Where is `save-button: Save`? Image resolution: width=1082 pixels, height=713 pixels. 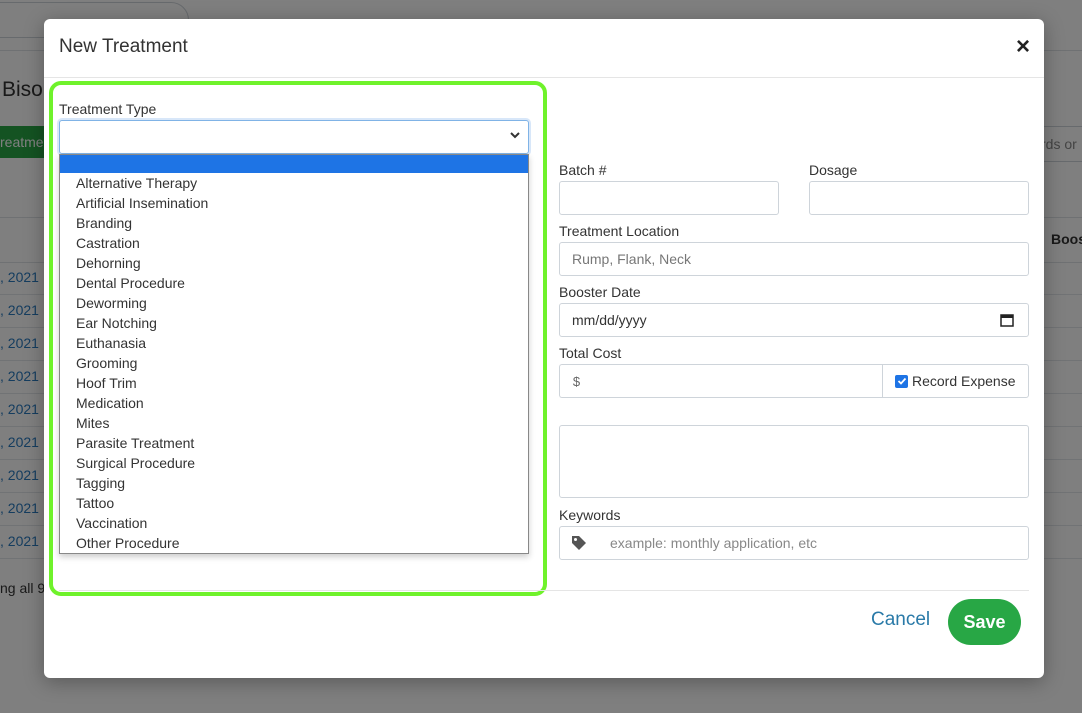 save-button: Save is located at coordinates (984, 622).